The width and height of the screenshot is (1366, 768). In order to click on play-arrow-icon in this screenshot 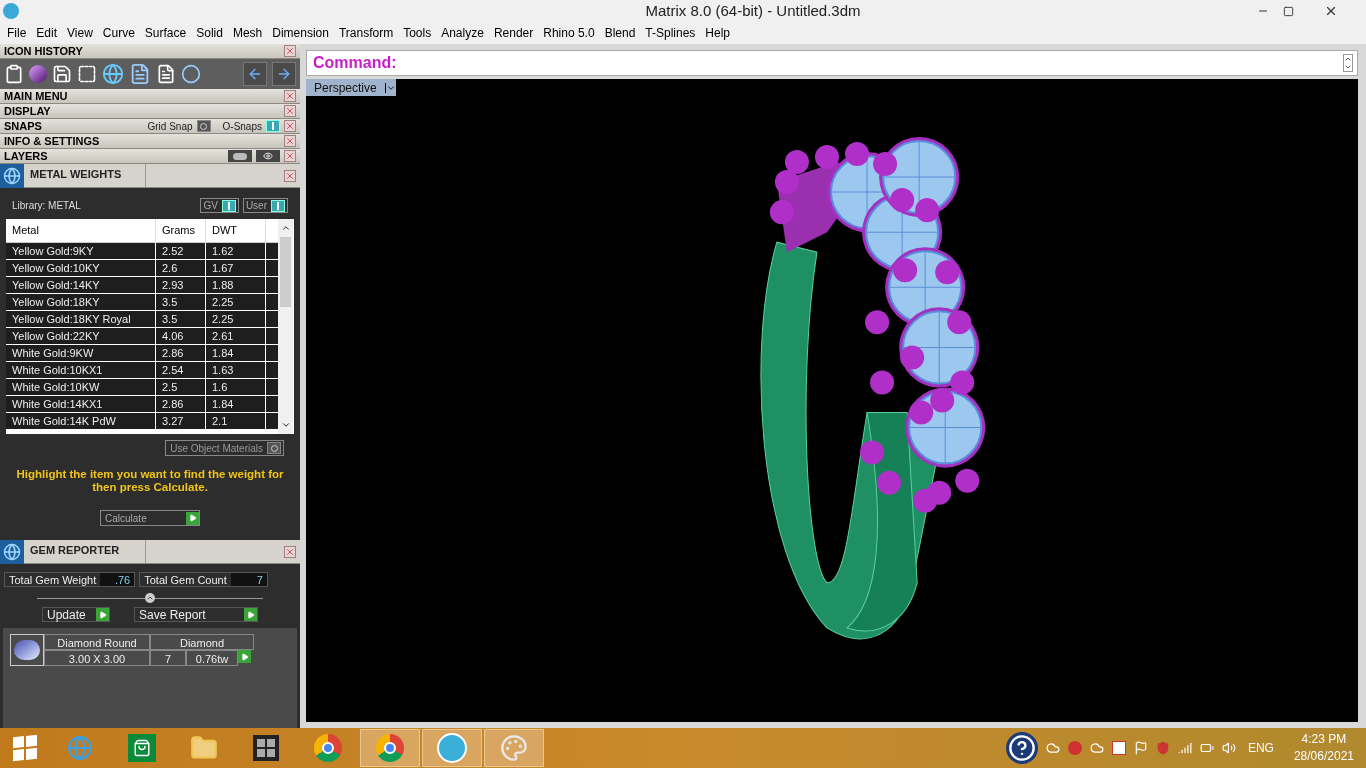, I will do `click(192, 518)`.